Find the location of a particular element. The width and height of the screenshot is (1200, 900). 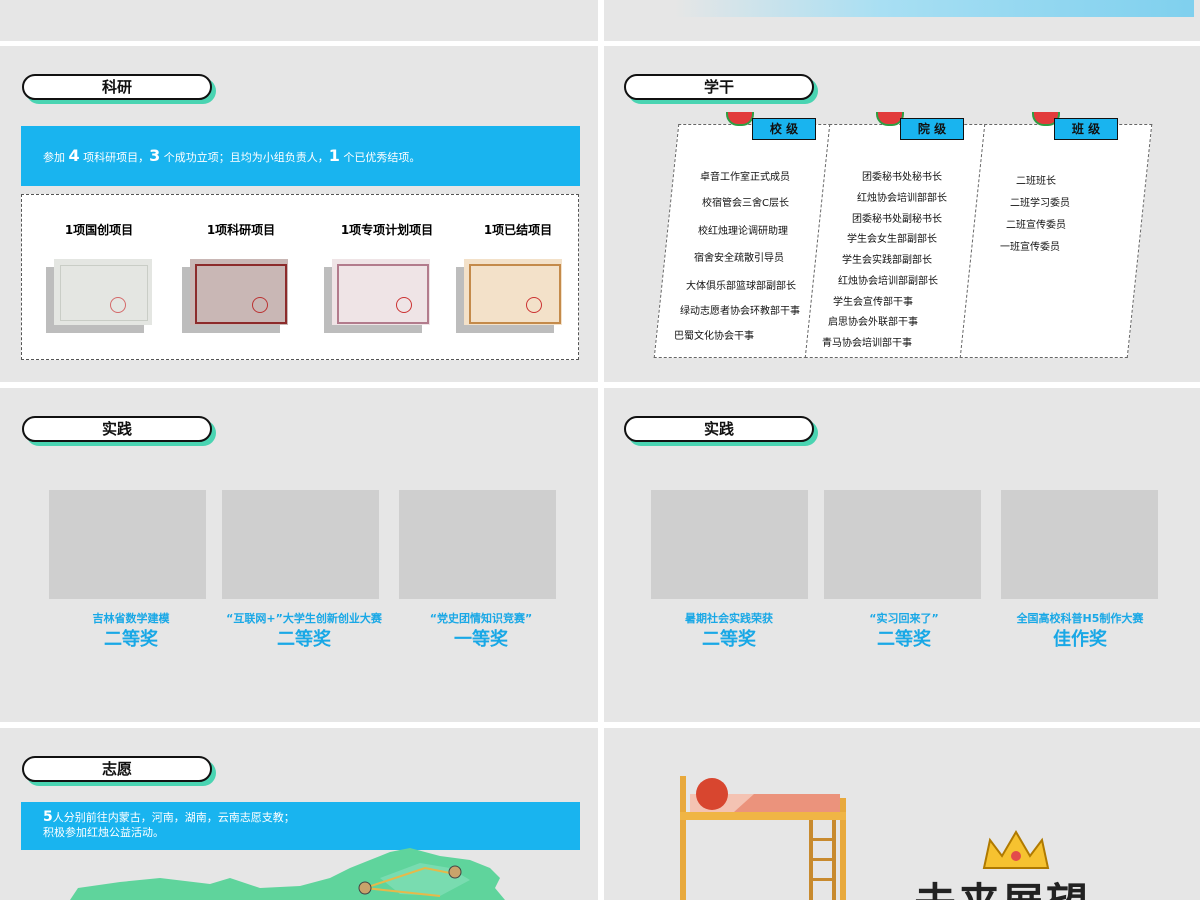

science-banner: 参加 4 项科研项目，3 个成功立项；且均为小组负责人，1 个已优秀结项。 is located at coordinates (300, 156).